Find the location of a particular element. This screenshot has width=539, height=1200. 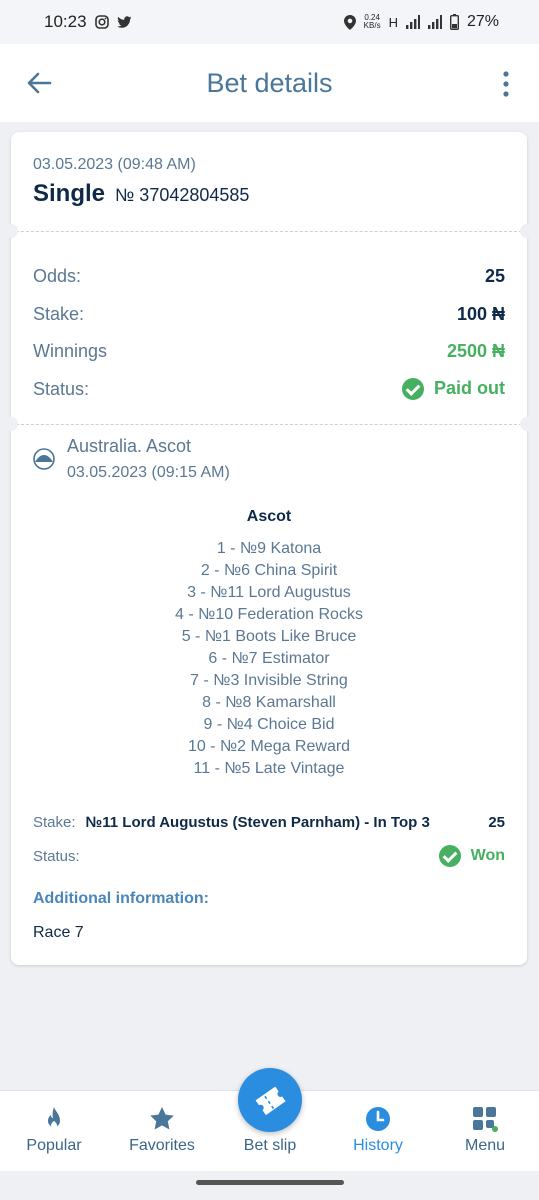

app-bar: Bet details is located at coordinates (269, 83).